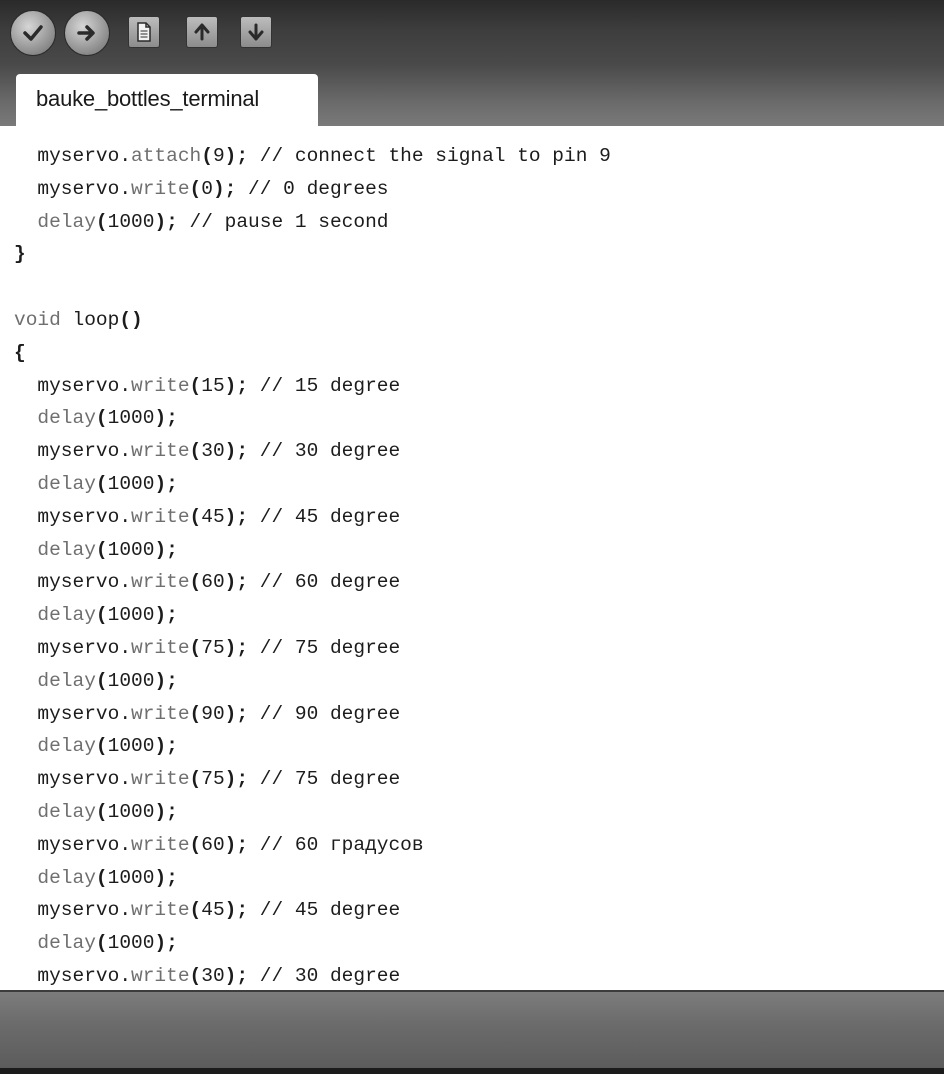 The width and height of the screenshot is (944, 1074). I want to click on status-bar, so click(472, 1071).